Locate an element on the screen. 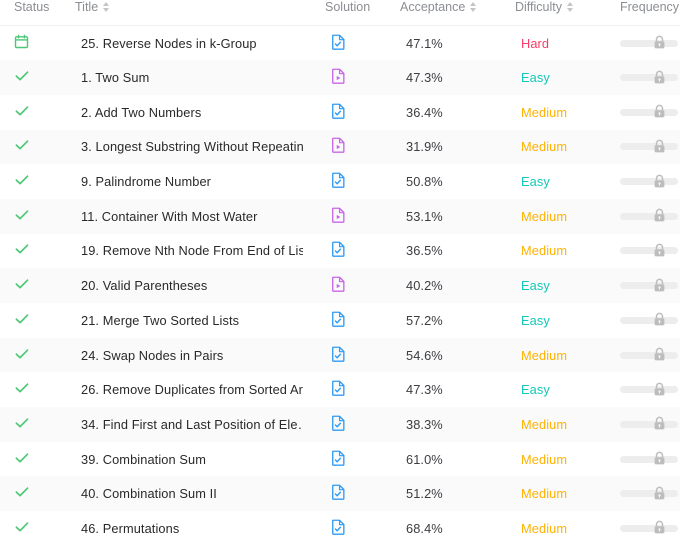  table-row: 21. Merge Two Sorted Lists 57.2% Easy is located at coordinates (340, 320).